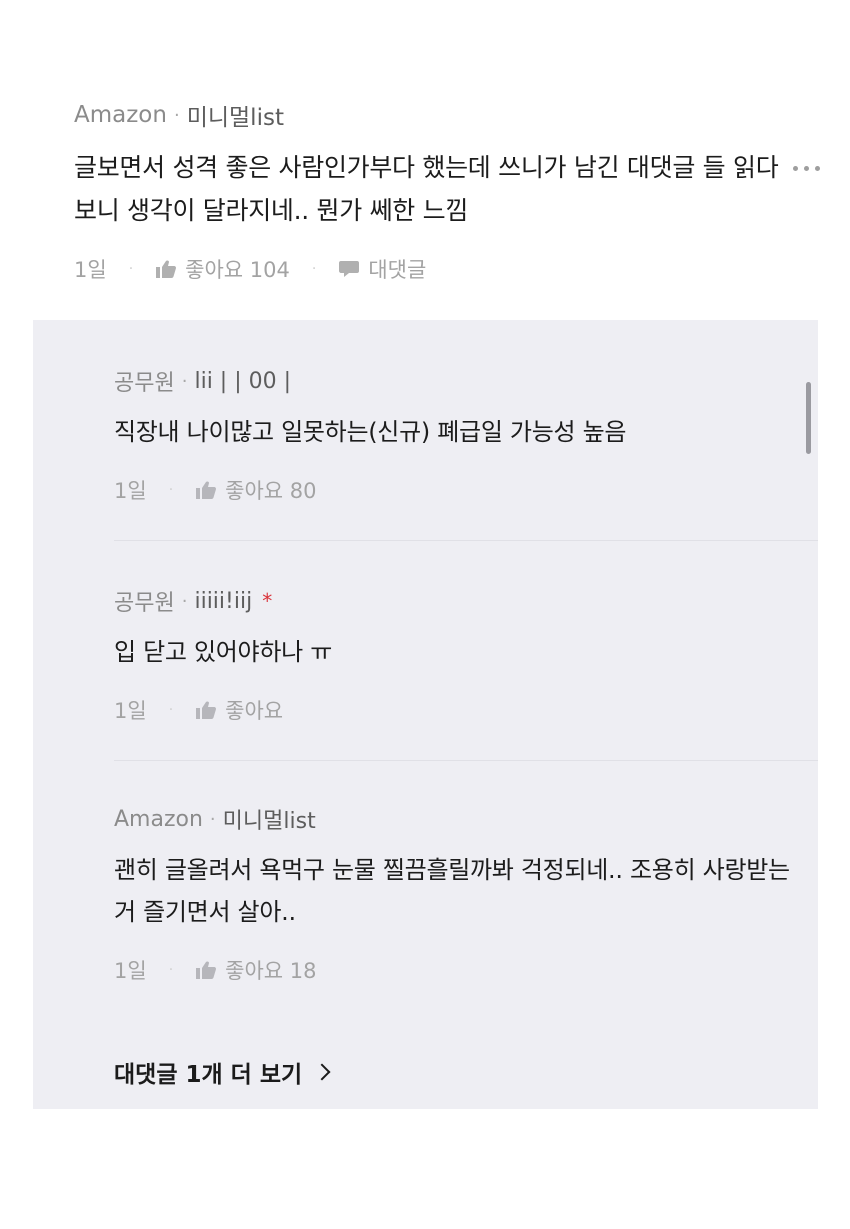  Describe the element at coordinates (208, 1075) in the screenshot. I see `more-replies-label: 대댓글 1개 더 보기` at that location.